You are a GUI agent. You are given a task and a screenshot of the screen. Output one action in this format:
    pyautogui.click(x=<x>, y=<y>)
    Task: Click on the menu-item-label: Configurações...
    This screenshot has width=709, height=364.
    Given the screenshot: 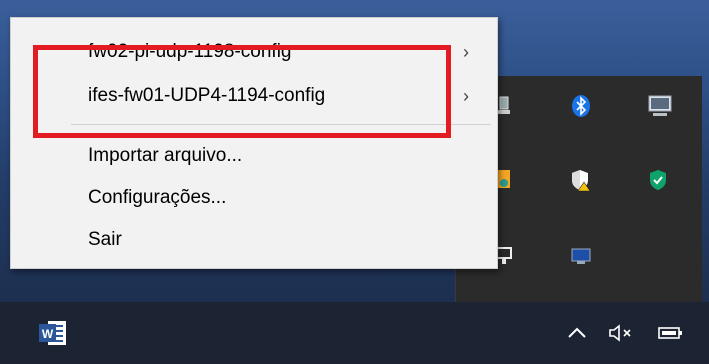 What is the action you would take?
    pyautogui.click(x=157, y=197)
    